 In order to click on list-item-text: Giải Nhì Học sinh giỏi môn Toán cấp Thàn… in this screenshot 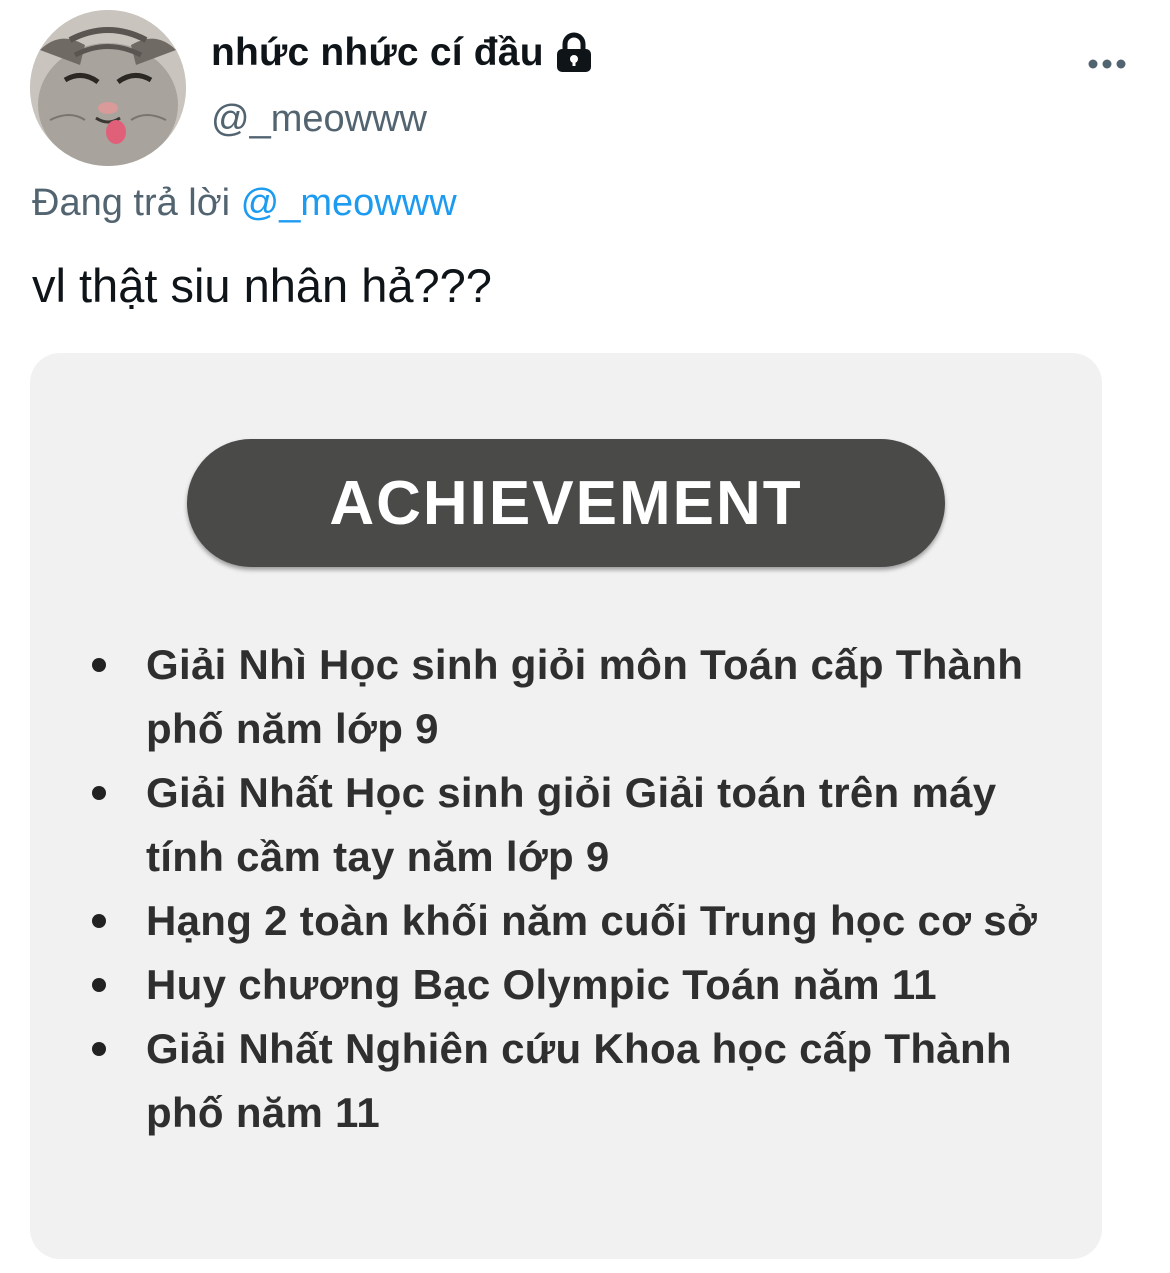, I will do `click(585, 696)`.